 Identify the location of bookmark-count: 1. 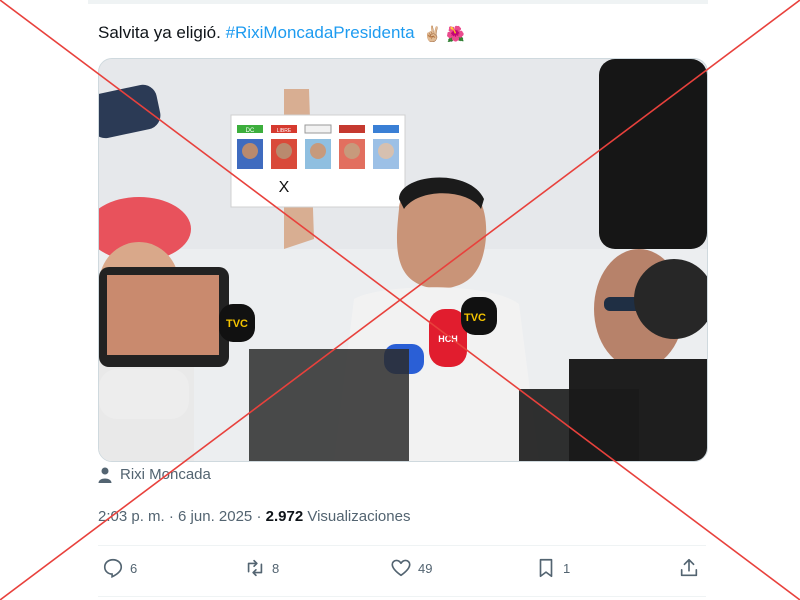
(567, 568).